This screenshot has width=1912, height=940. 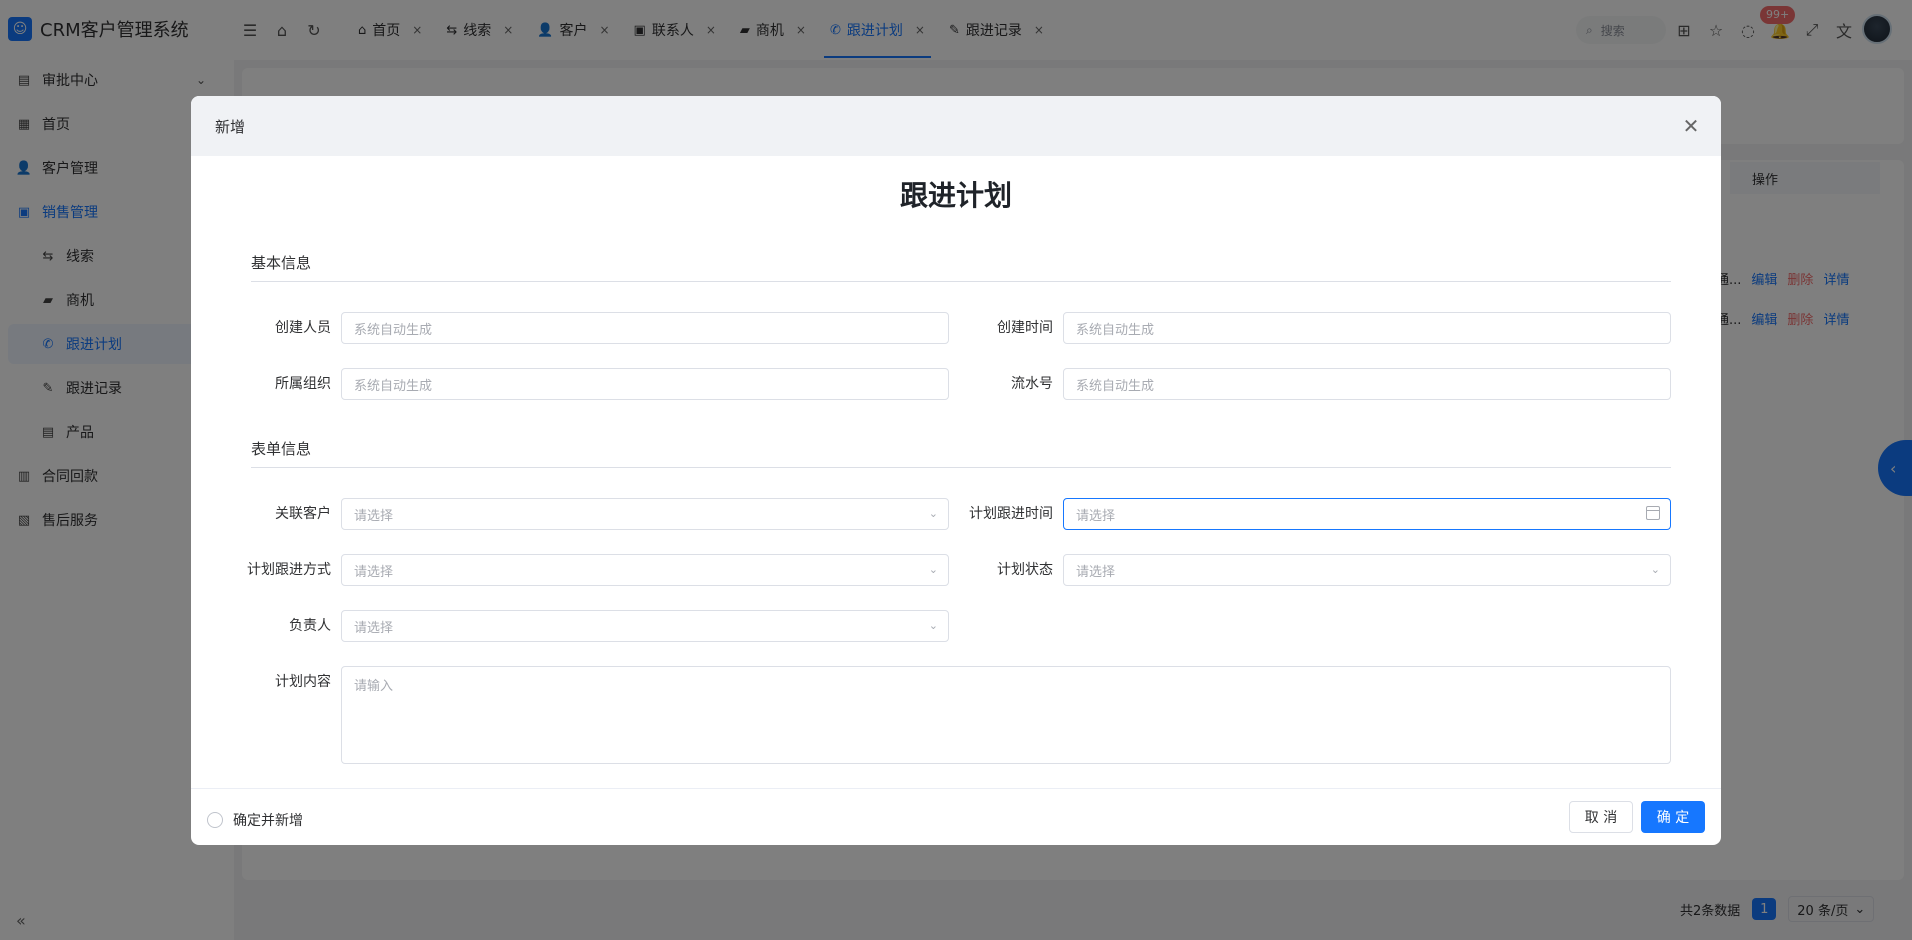 What do you see at coordinates (1367, 570) in the screenshot?
I see `plan-status-select: 请选择 ⌄` at bounding box center [1367, 570].